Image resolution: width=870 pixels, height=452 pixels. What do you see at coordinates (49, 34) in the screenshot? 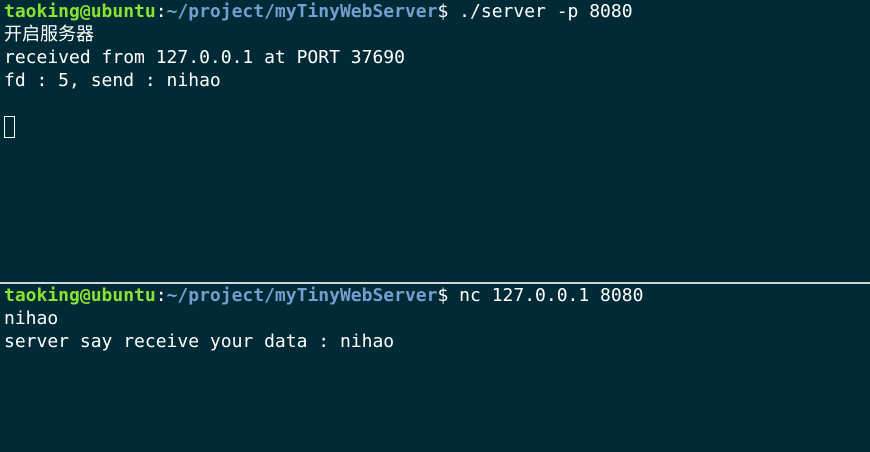
I see `output-line: 开启服务器` at bounding box center [49, 34].